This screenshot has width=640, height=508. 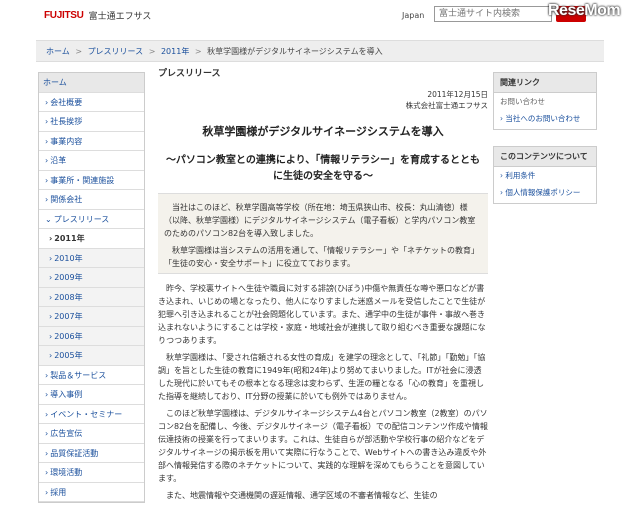 I want to click on brand-wordmark: FUJITSU, so click(x=64, y=15).